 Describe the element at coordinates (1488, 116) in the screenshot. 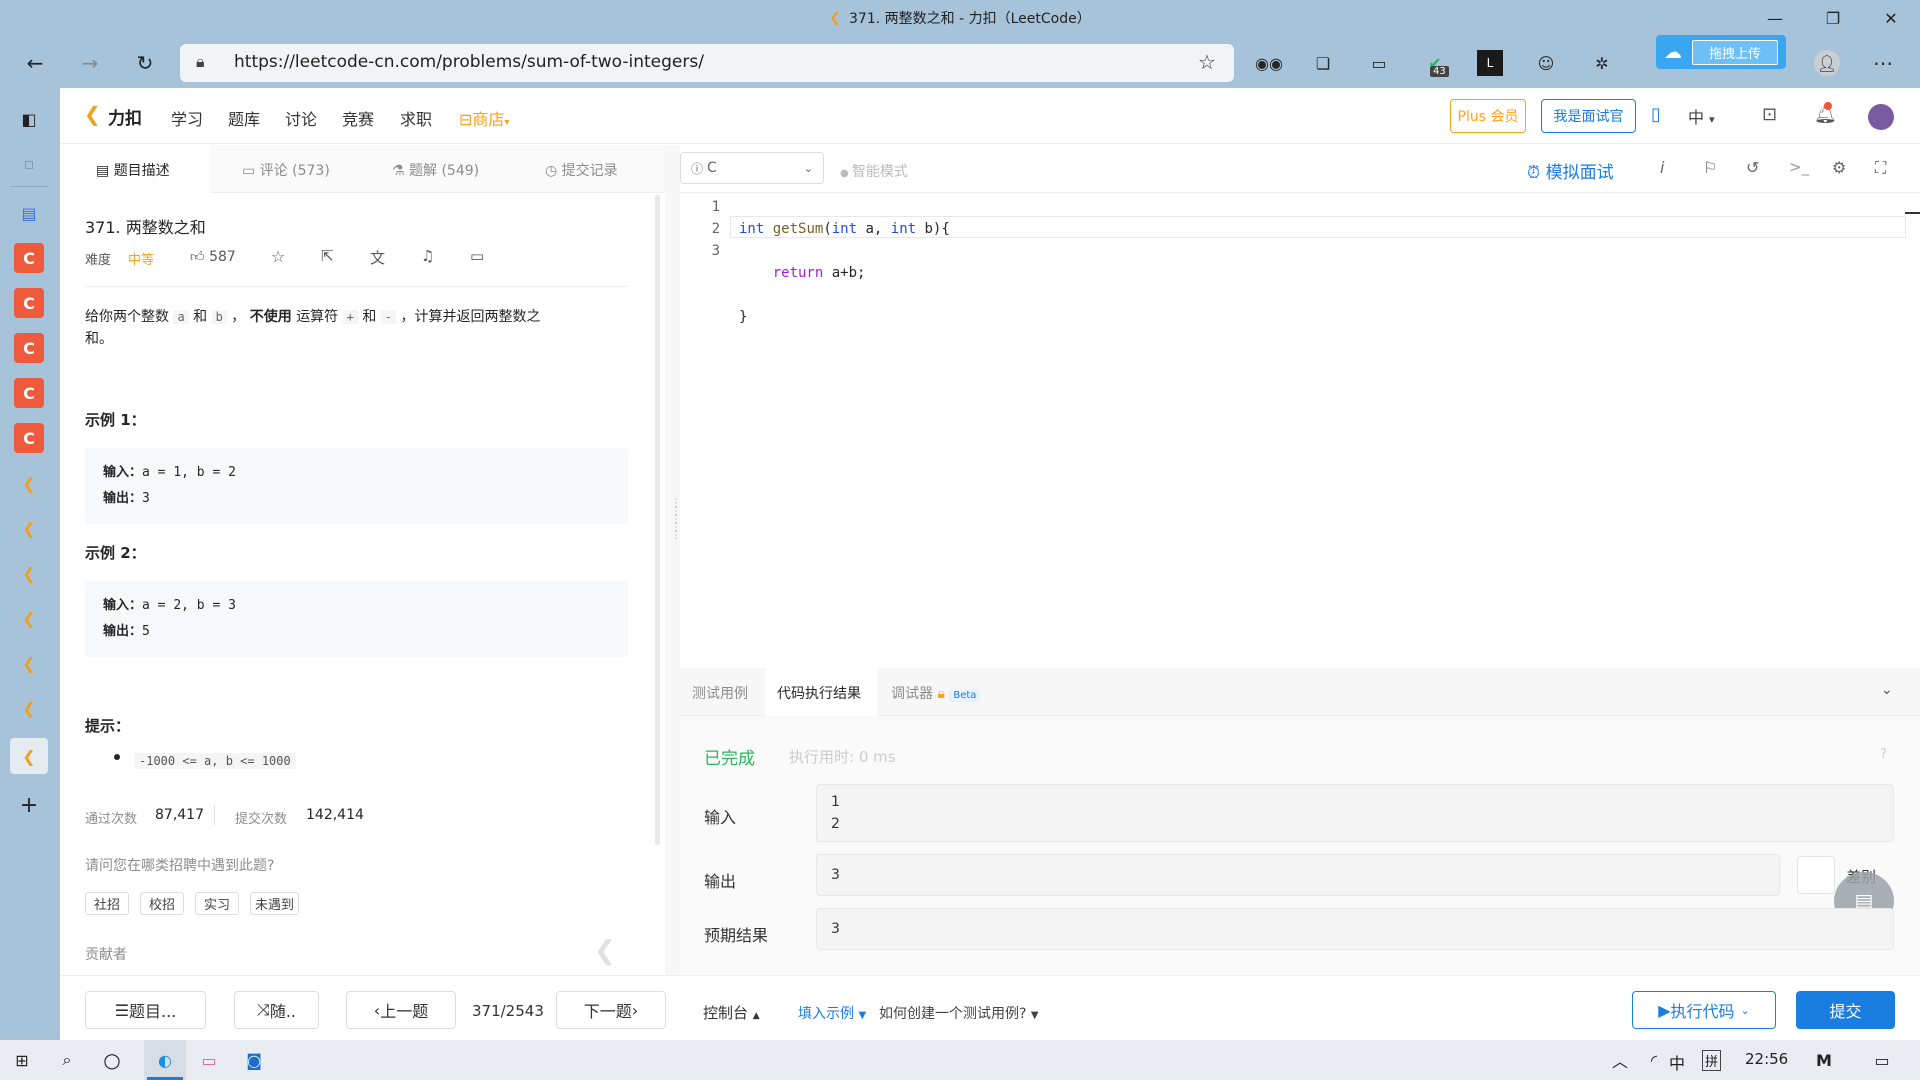

I see `plus-member-button: Plus 会员` at that location.